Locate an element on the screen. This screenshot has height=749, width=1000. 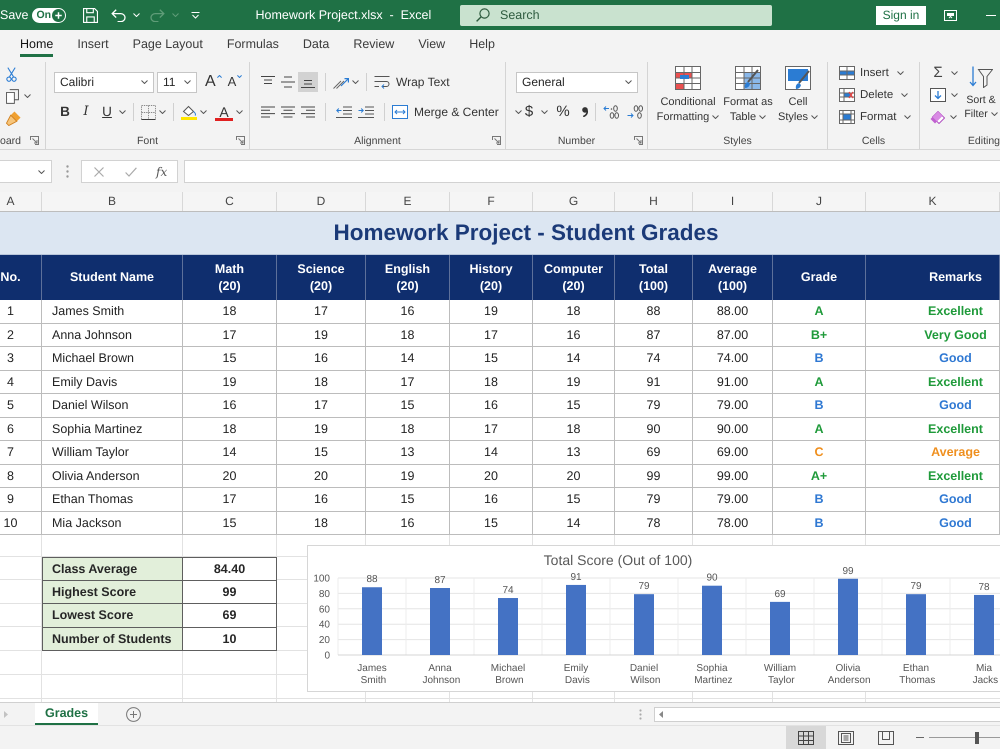
autosave-toggle: On is located at coordinates (49, 15).